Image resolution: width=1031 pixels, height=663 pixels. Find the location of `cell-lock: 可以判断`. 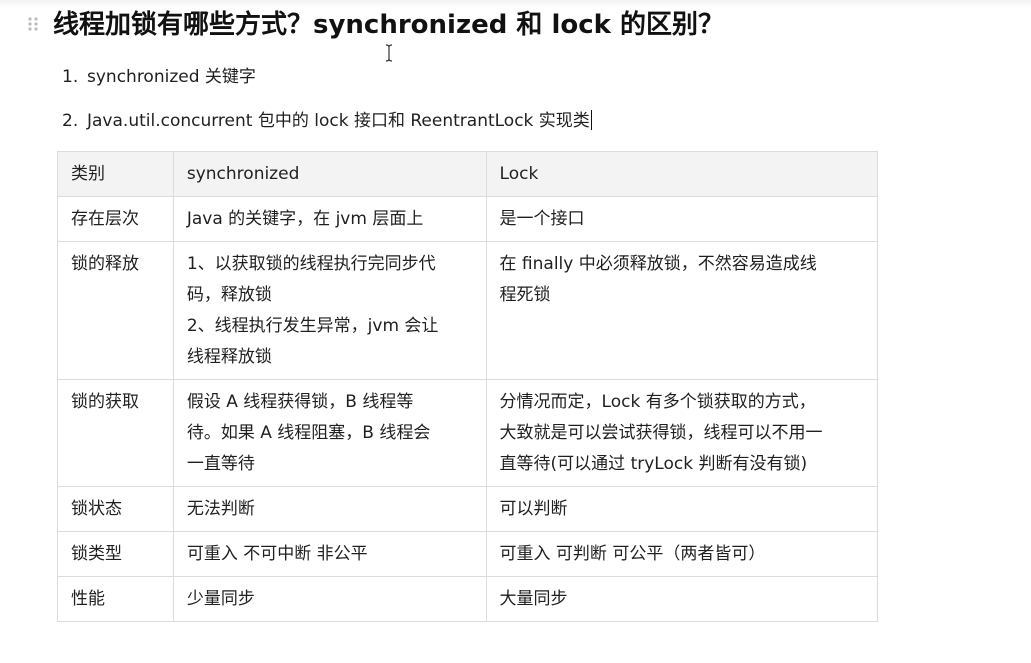

cell-lock: 可以判断 is located at coordinates (682, 509).